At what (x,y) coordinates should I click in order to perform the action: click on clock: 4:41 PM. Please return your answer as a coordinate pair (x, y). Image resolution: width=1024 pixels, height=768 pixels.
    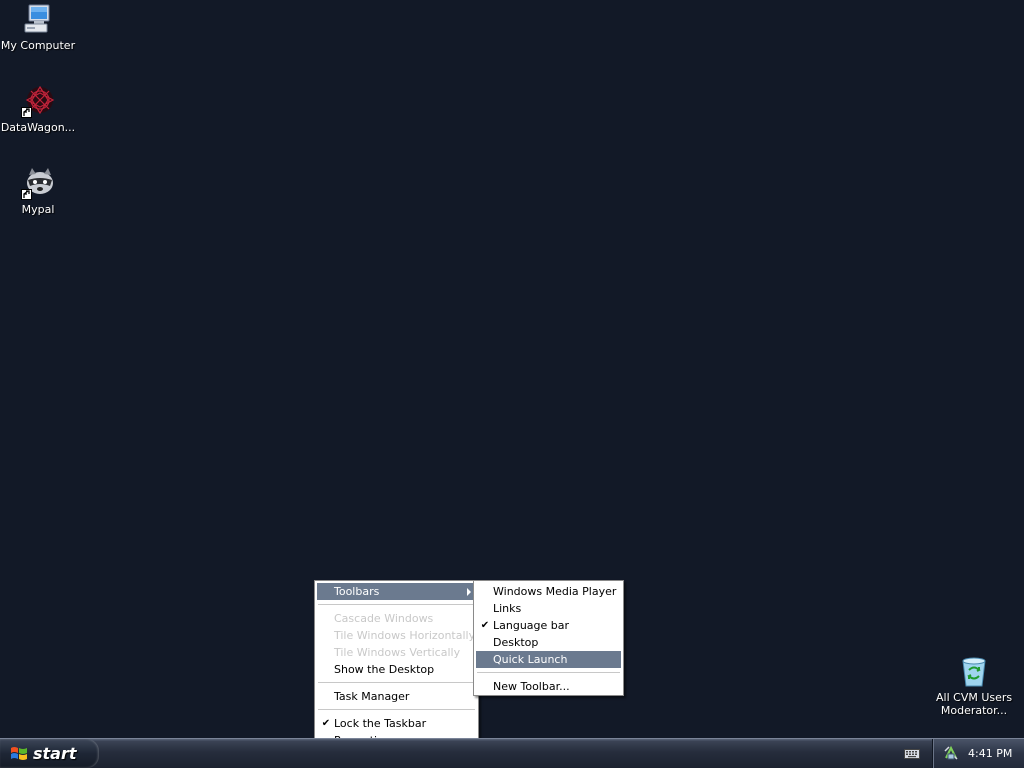
    Looking at the image, I should click on (990, 753).